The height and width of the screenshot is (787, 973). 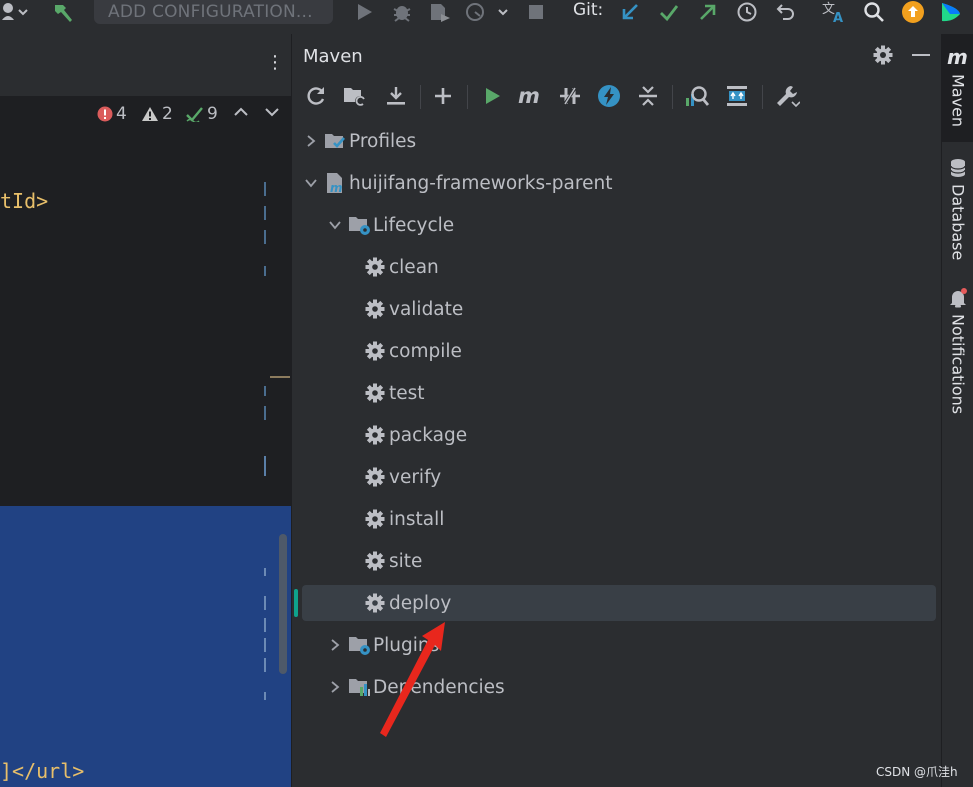 What do you see at coordinates (747, 12) in the screenshot?
I see `history-icon` at bounding box center [747, 12].